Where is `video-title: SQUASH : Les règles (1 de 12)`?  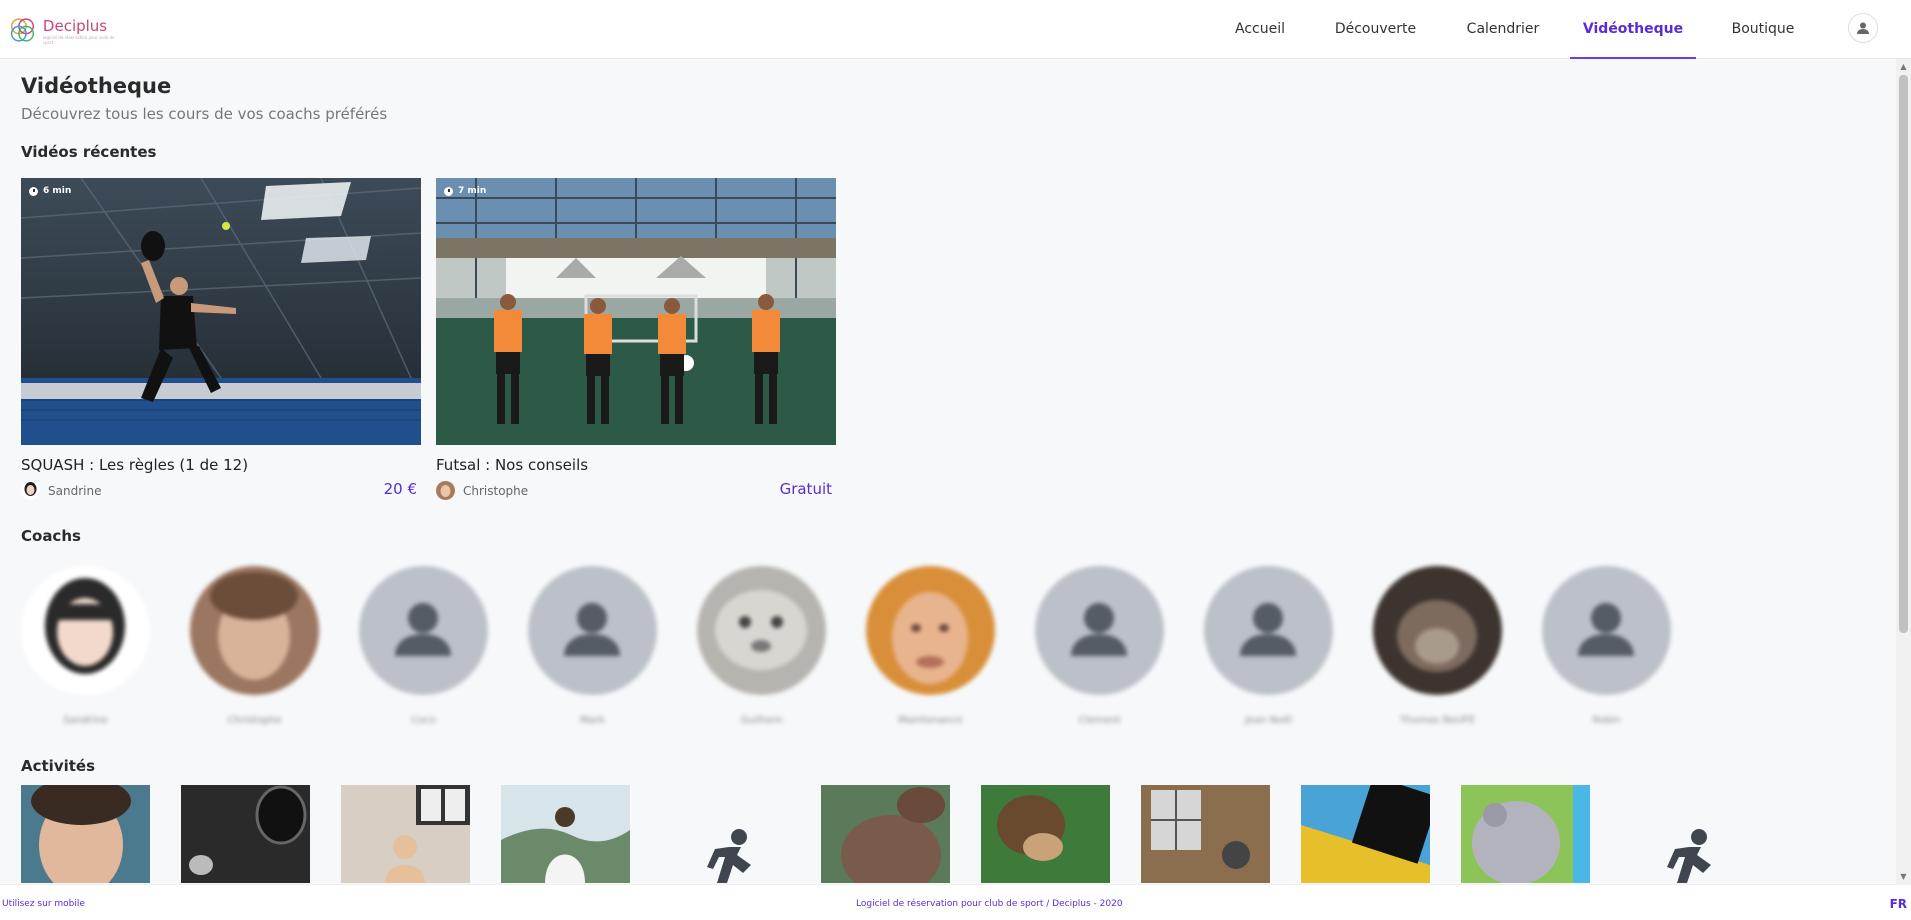 video-title: SQUASH : Les règles (1 de 12) is located at coordinates (134, 465).